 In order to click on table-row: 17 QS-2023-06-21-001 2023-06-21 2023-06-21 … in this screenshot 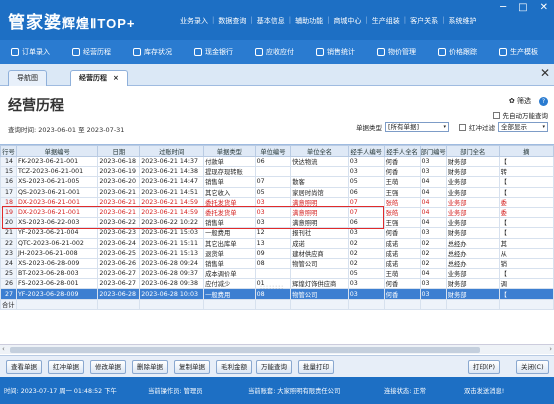, I will do `click(277, 192)`.